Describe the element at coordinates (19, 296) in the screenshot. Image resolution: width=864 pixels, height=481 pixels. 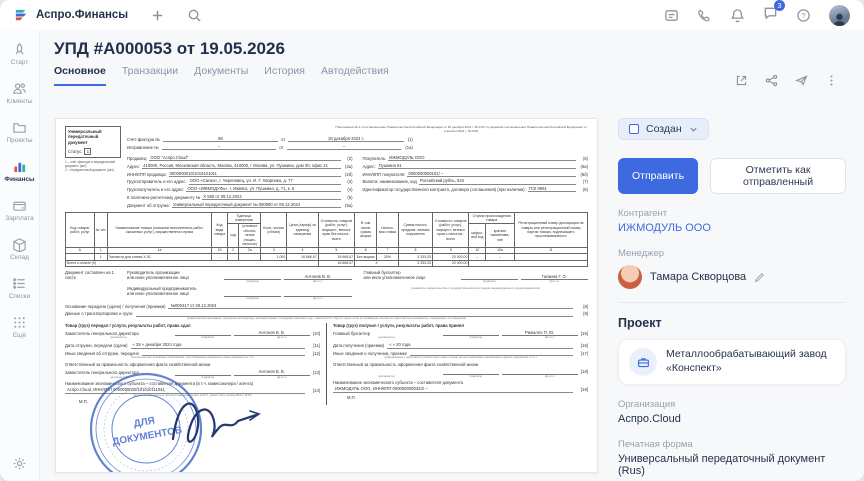
I see `sidebar-item-label: Списки` at that location.